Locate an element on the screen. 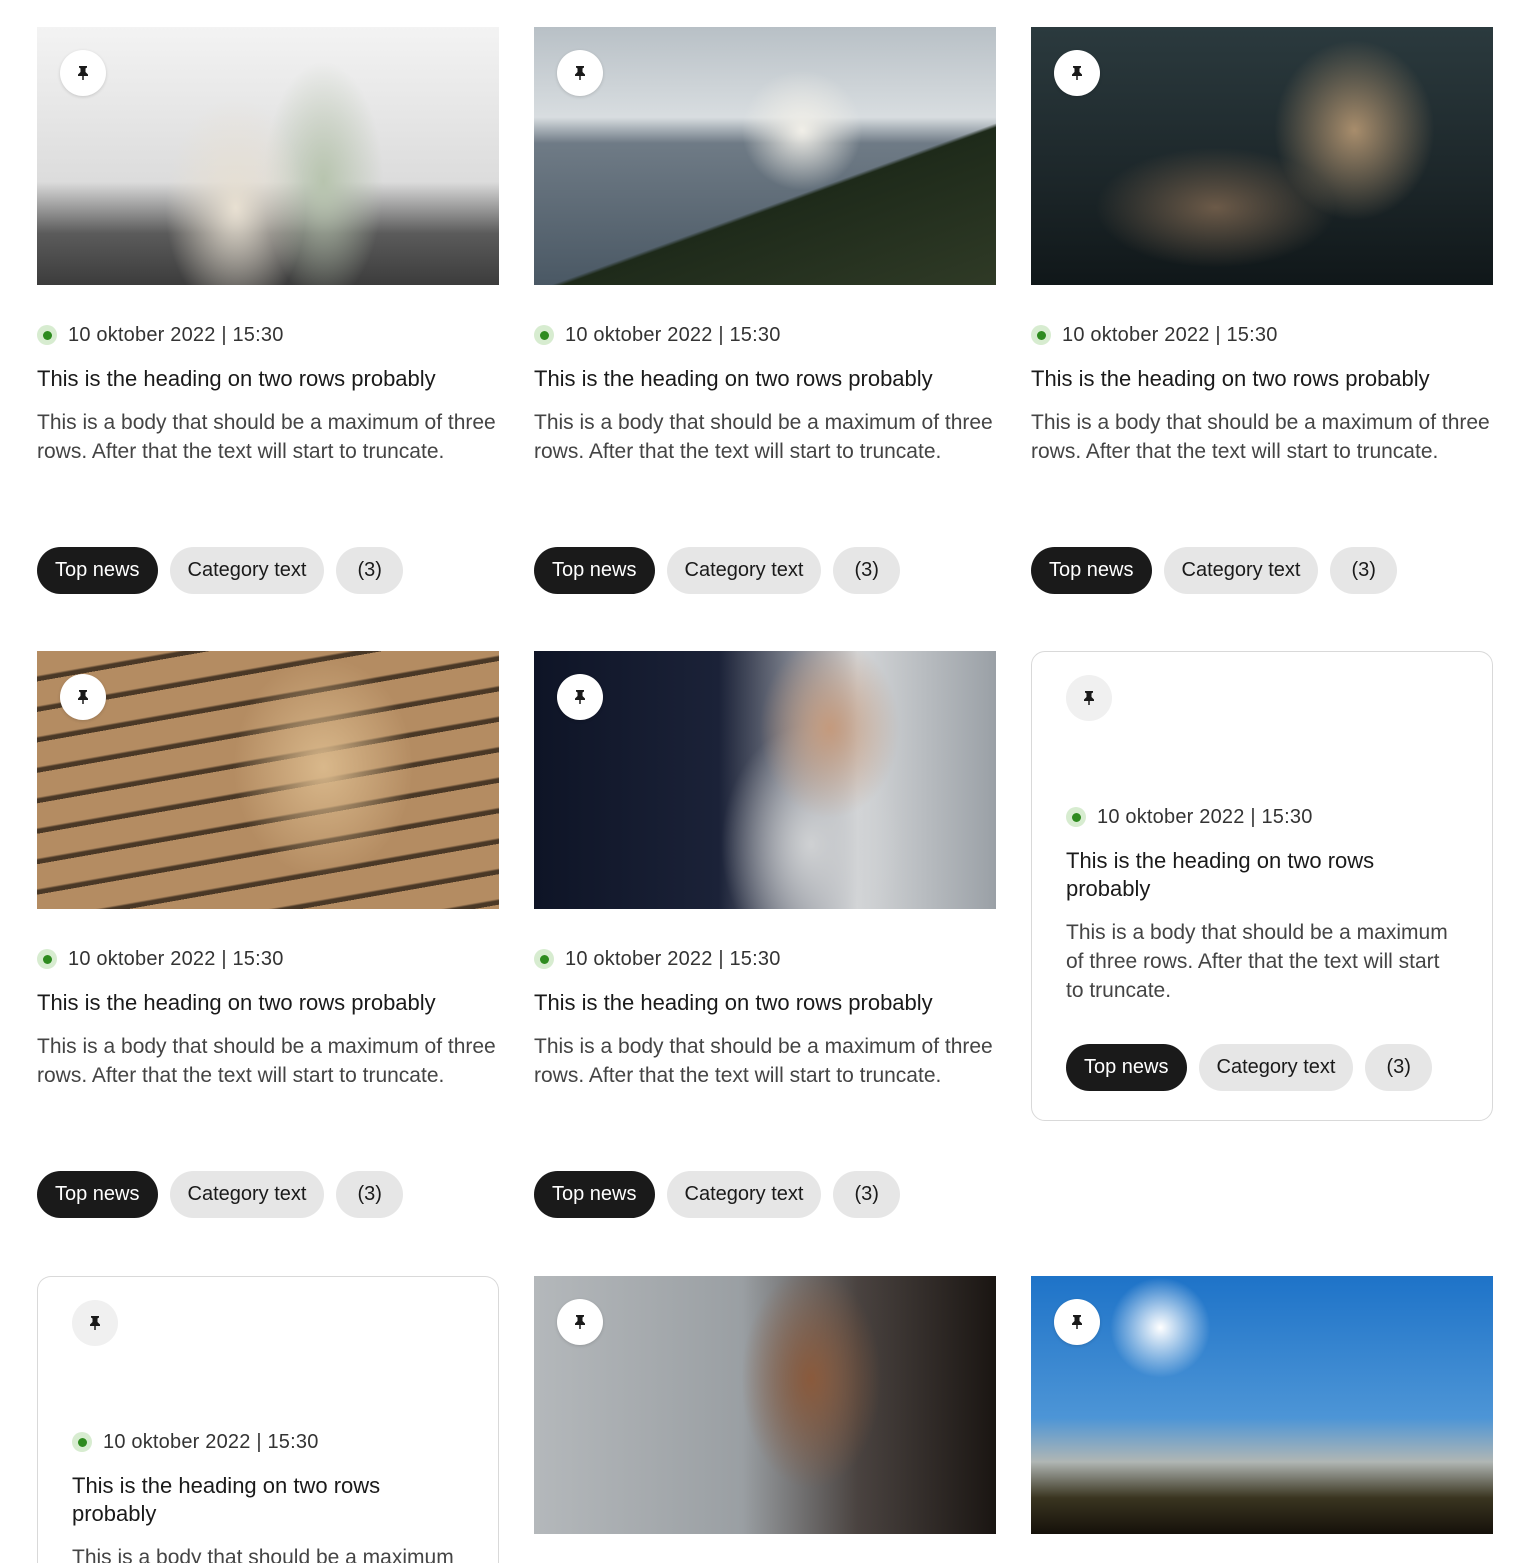  power-lines-sun-photo is located at coordinates (1262, 1405).